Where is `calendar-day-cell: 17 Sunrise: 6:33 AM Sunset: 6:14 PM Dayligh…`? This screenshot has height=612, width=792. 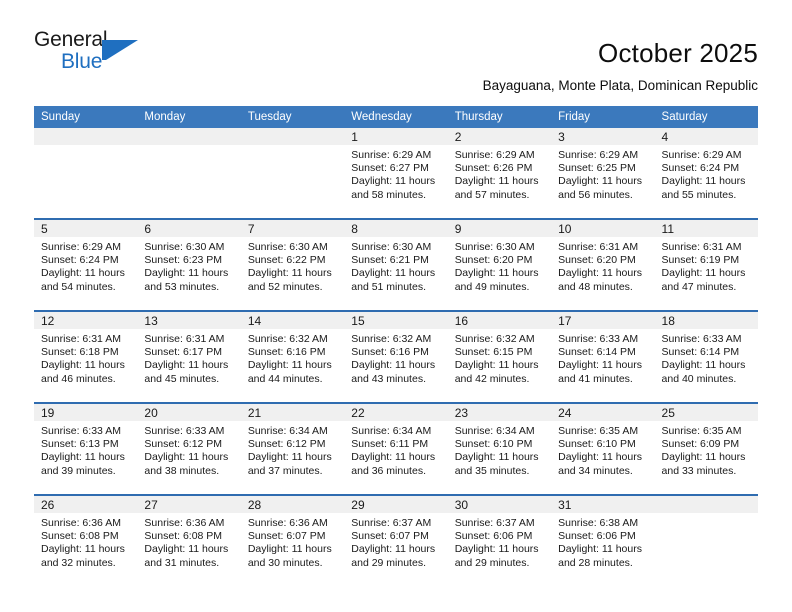 calendar-day-cell: 17 Sunrise: 6:33 AM Sunset: 6:14 PM Dayligh… is located at coordinates (603, 356).